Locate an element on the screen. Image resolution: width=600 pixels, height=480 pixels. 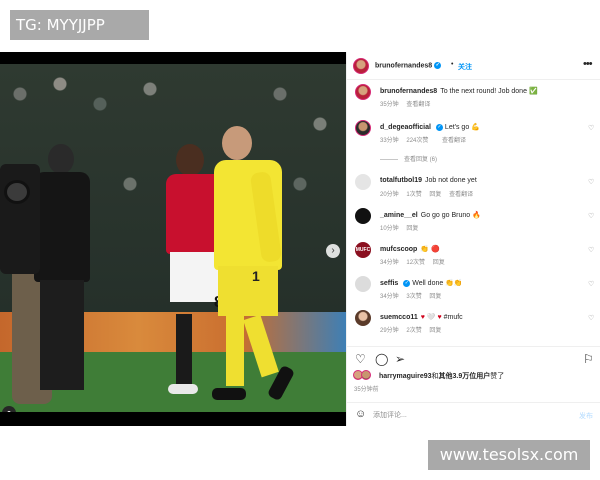
camera-lens is located at coordinates (17, 192).